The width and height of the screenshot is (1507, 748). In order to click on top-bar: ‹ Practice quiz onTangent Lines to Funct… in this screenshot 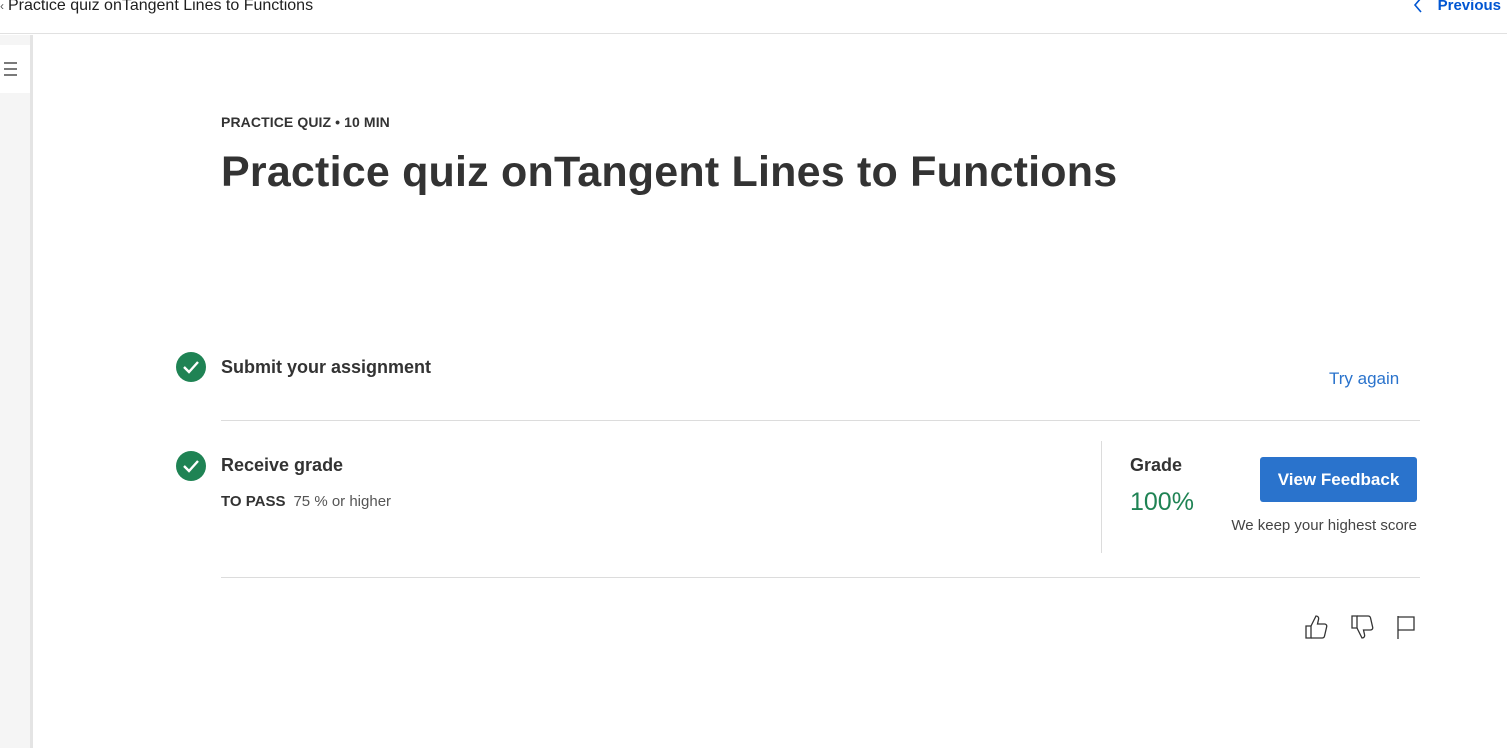, I will do `click(753, 17)`.